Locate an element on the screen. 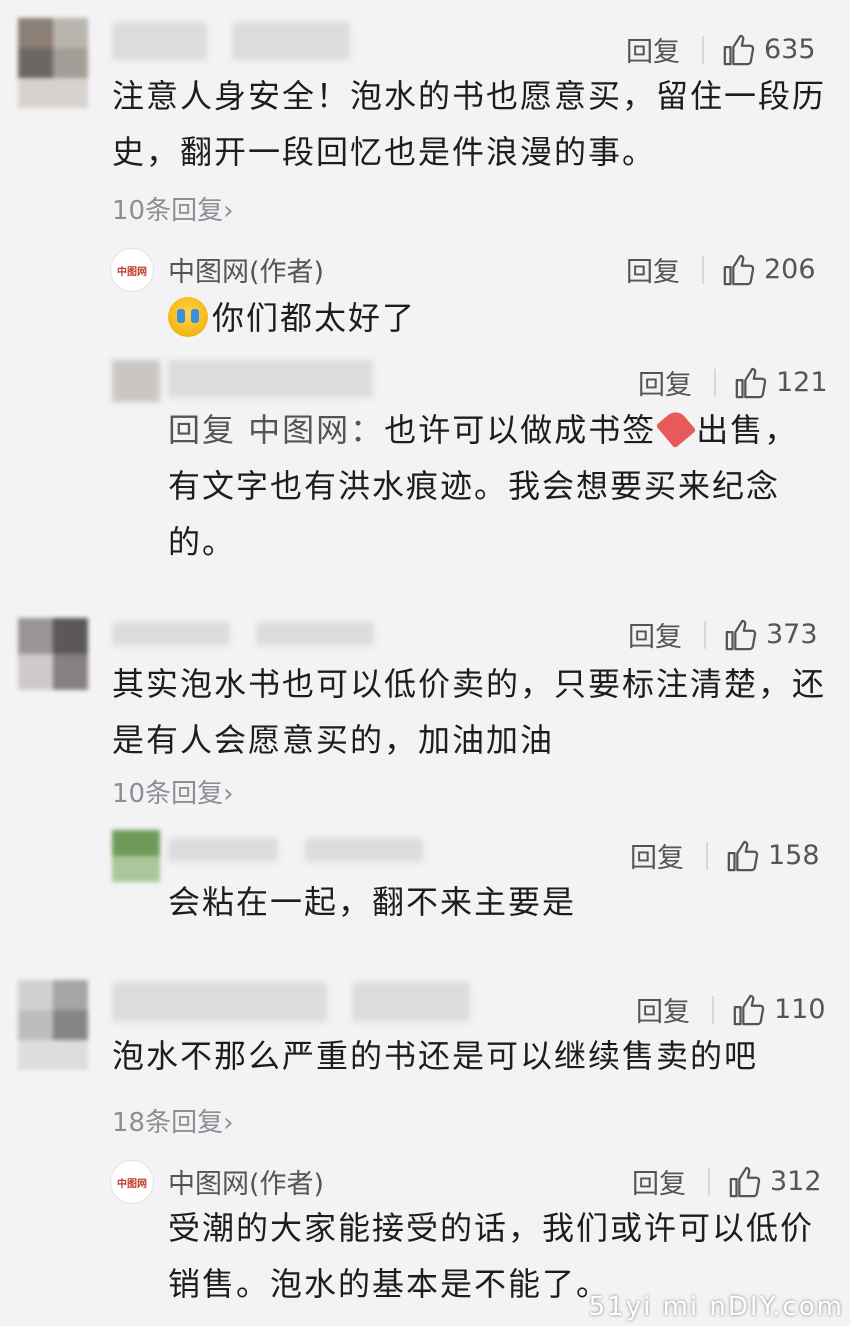  comment-text: 泡水不那么严重的书还是可以继续售卖的吧 is located at coordinates (435, 1056).